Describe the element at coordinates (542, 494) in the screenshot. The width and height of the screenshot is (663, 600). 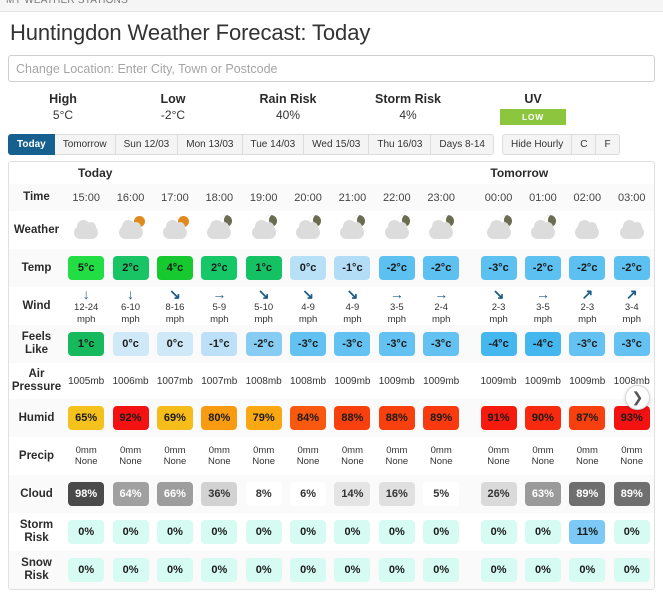
I see `cloud-value: 63%` at that location.